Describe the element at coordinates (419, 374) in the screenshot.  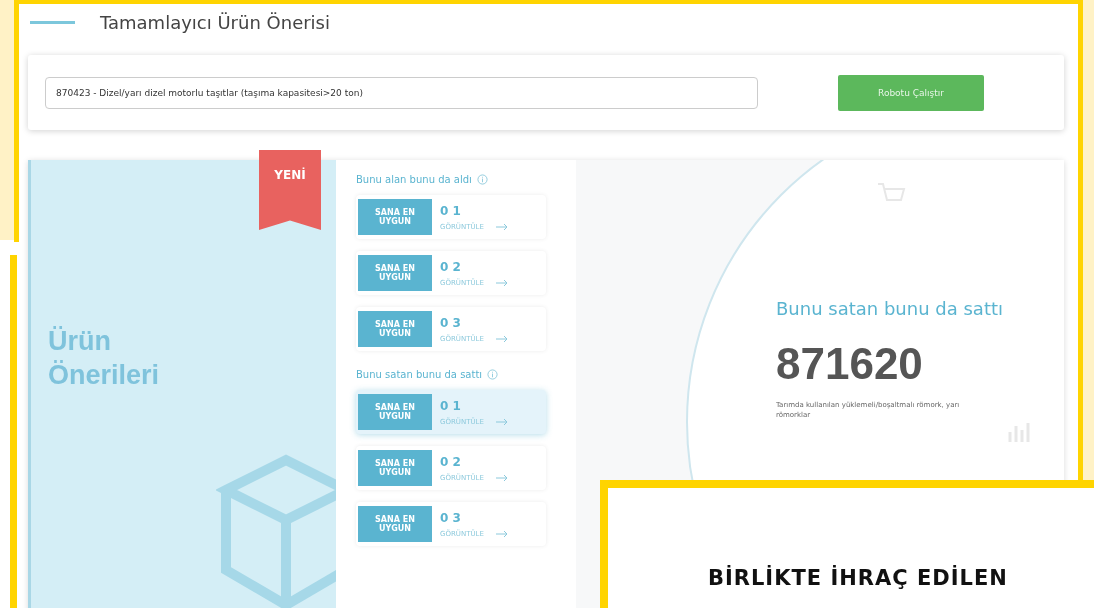
I see `section-title: Bunu satan bunu da sattı` at that location.